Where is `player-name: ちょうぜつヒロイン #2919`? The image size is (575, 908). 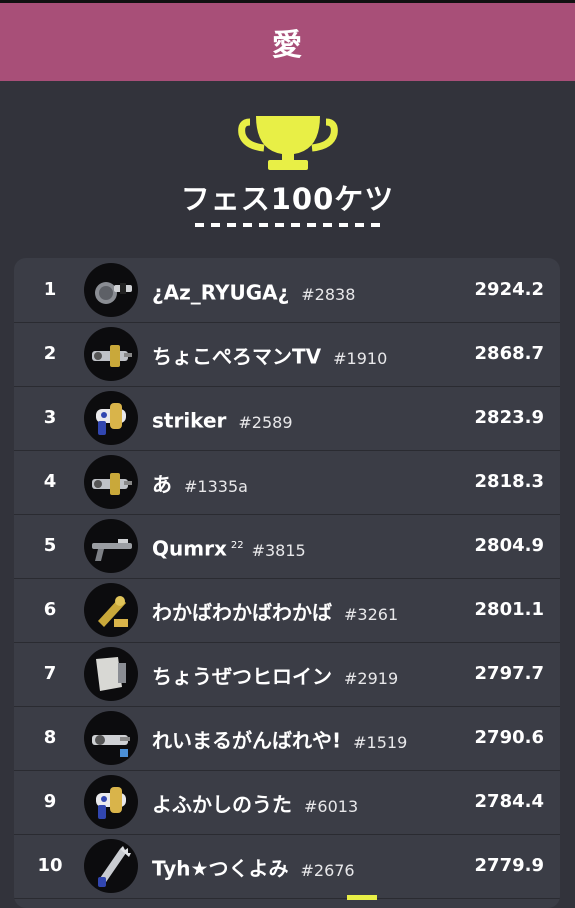 player-name: ちょうぜつヒロイン #2919 is located at coordinates (275, 676).